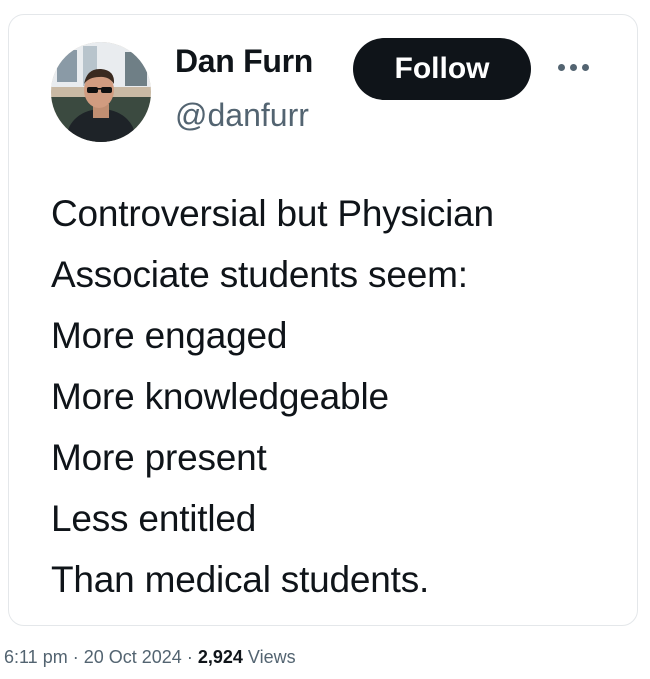 The width and height of the screenshot is (650, 679). Describe the element at coordinates (271, 657) in the screenshot. I see `views-label: Views` at that location.